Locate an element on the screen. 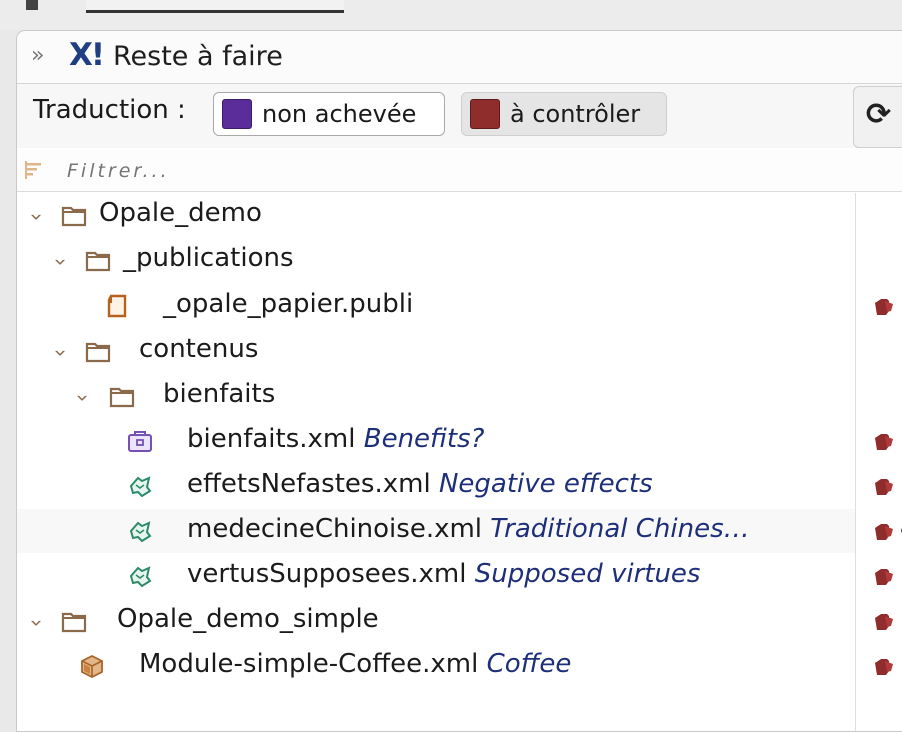 The image size is (902, 732). tree-row: effetsNefastes.xml Negative effects is located at coordinates (436, 486).